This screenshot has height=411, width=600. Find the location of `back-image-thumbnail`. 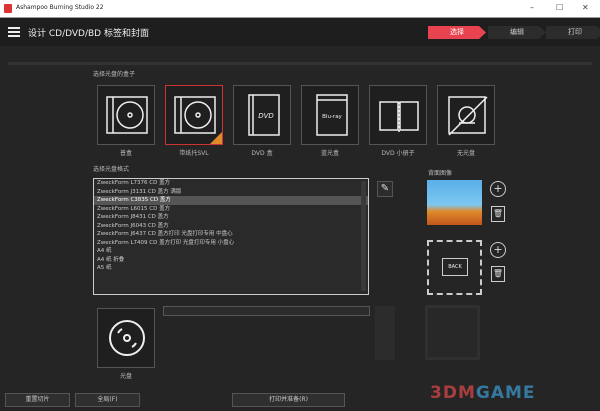

back-image-thumbnail is located at coordinates (454, 202).